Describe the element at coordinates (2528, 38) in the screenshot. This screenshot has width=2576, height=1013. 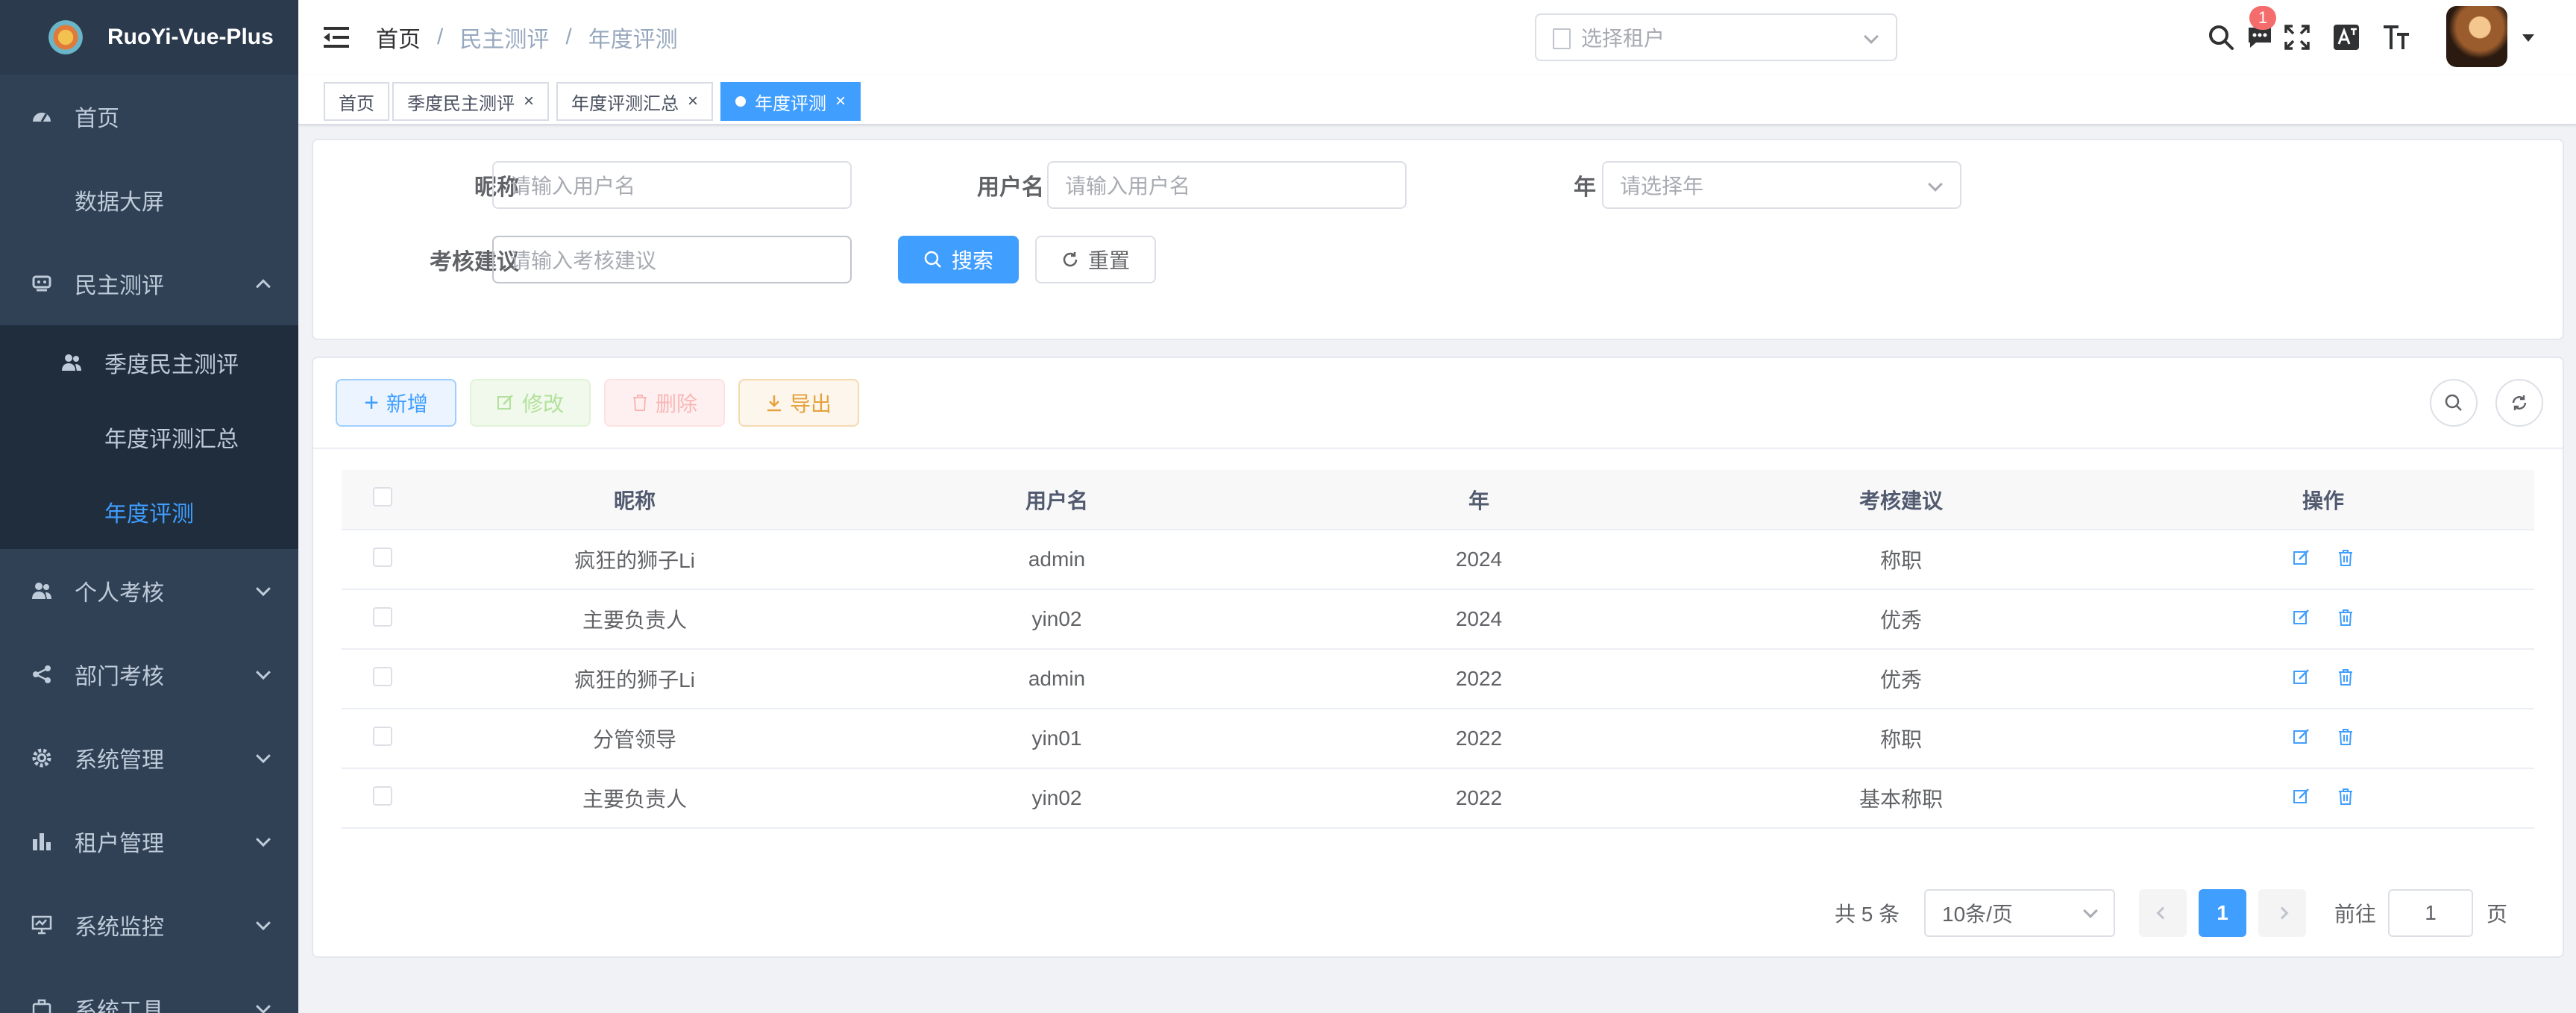
I see `caret-down-icon` at that location.